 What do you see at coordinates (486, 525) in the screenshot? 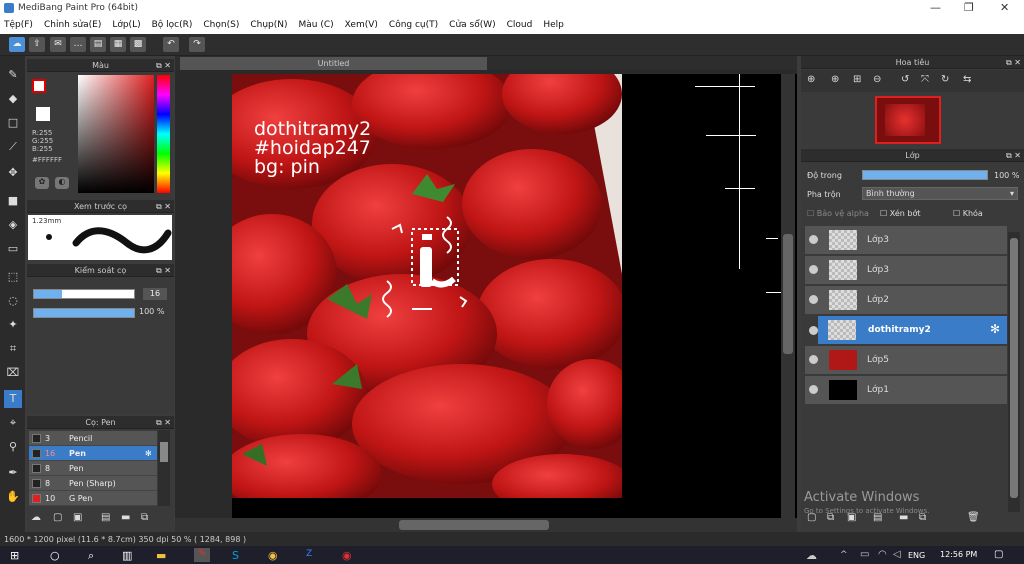
I see `horizontal-scrollbar` at bounding box center [486, 525].